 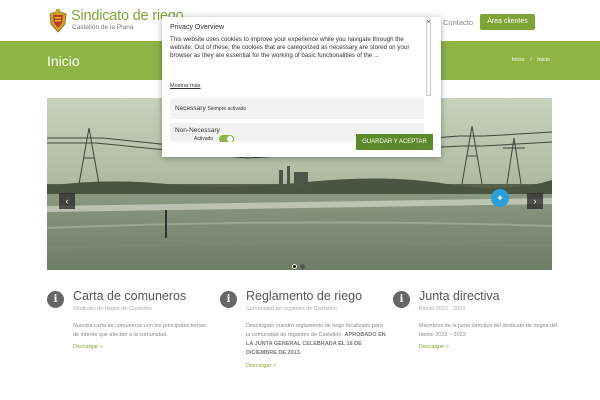 What do you see at coordinates (507, 22) in the screenshot?
I see `client-area-button: Área clientes` at bounding box center [507, 22].